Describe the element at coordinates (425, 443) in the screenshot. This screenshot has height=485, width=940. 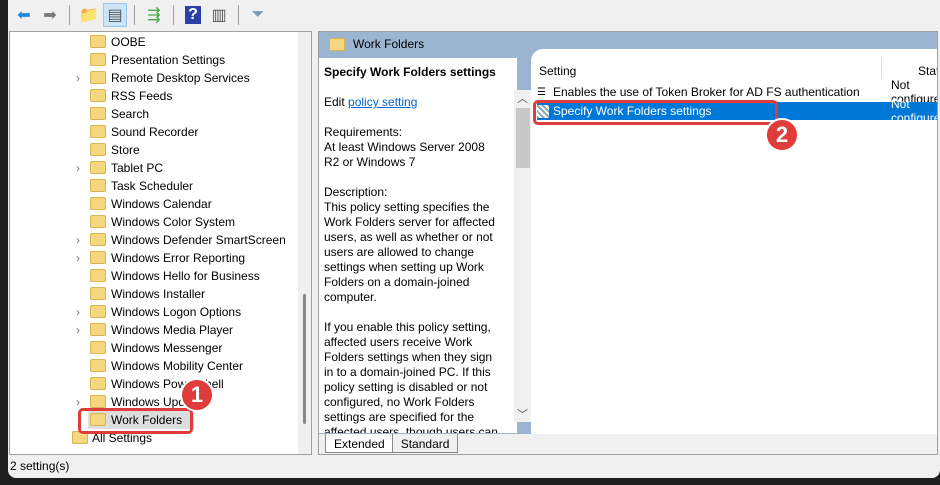
I see `tab-standard: Standard` at that location.